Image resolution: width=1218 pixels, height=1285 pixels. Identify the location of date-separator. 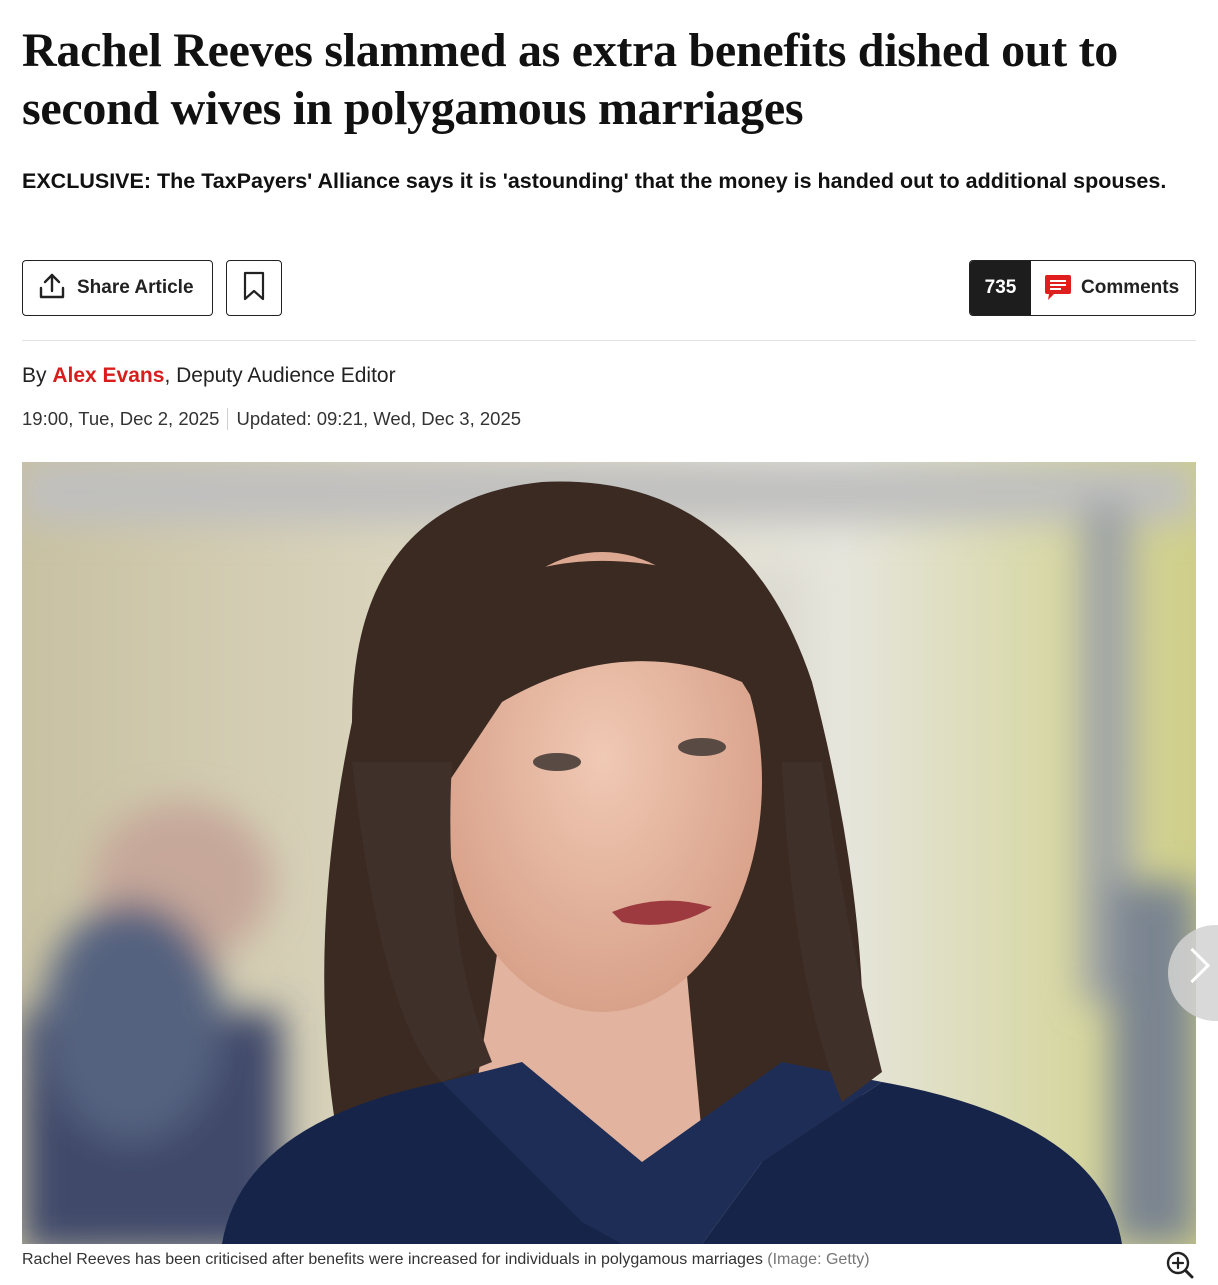
(228, 419).